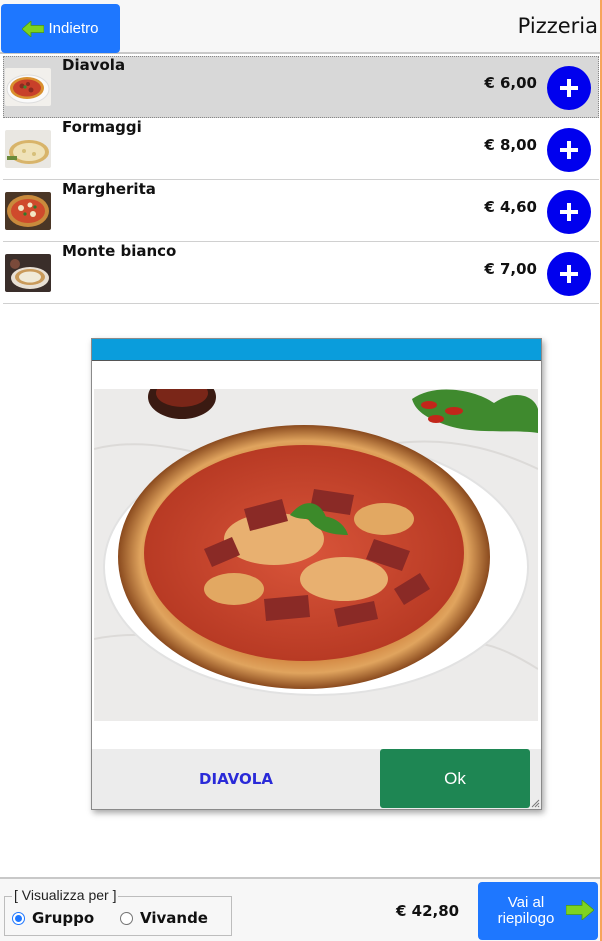 Image resolution: width=602 pixels, height=941 pixels. What do you see at coordinates (301, 211) in the screenshot?
I see `list-item: Margherita € 4,60` at bounding box center [301, 211].